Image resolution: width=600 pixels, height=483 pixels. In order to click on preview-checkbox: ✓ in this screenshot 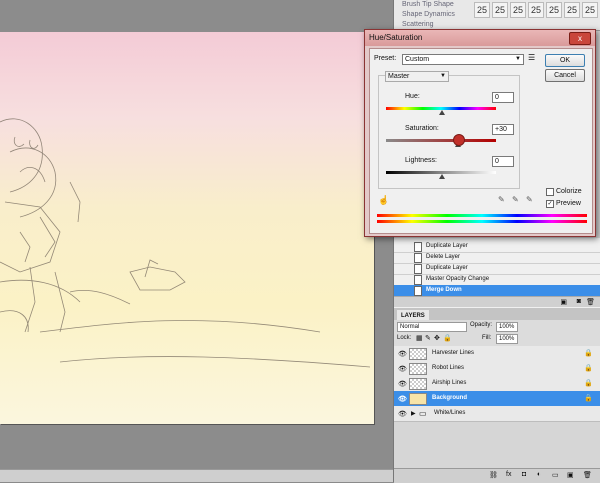, I will do `click(550, 204)`.